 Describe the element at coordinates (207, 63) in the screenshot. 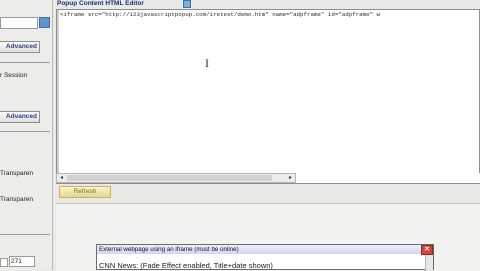

I see `text-cursor-icon: I` at that location.